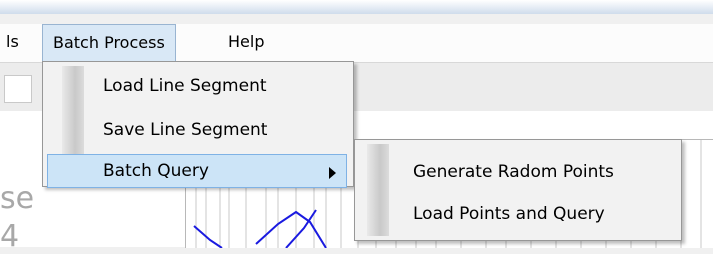  Describe the element at coordinates (18, 89) in the screenshot. I see `toolbar-button` at that location.